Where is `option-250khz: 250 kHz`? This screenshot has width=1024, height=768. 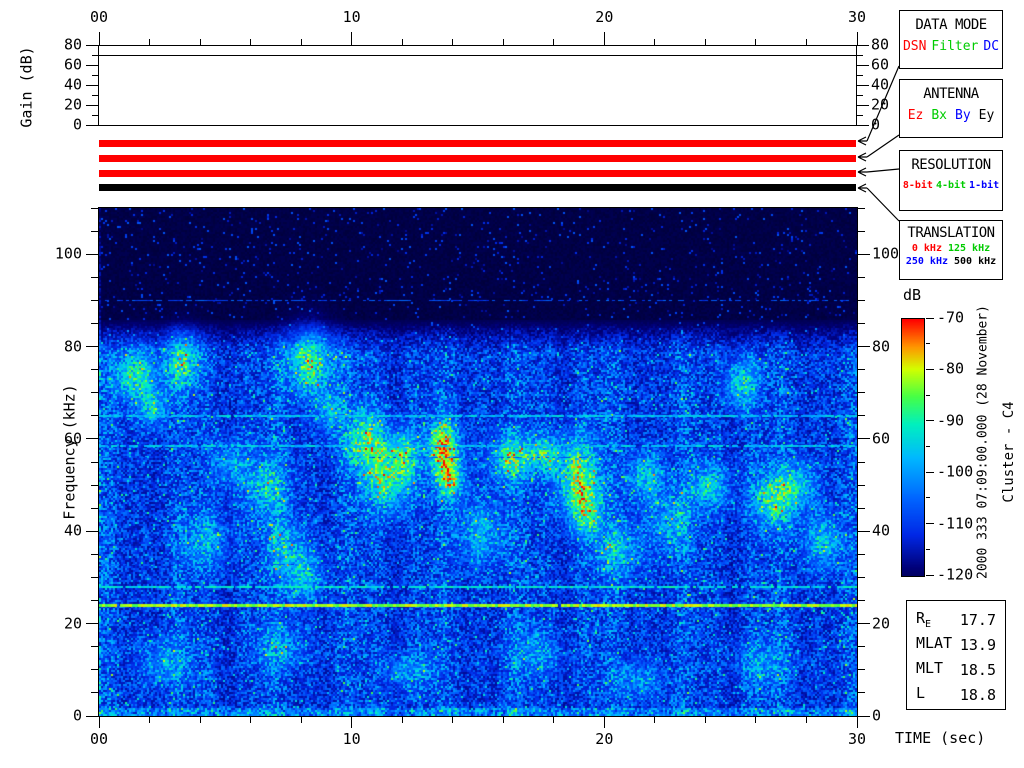
option-250khz: 250 kHz is located at coordinates (926, 261).